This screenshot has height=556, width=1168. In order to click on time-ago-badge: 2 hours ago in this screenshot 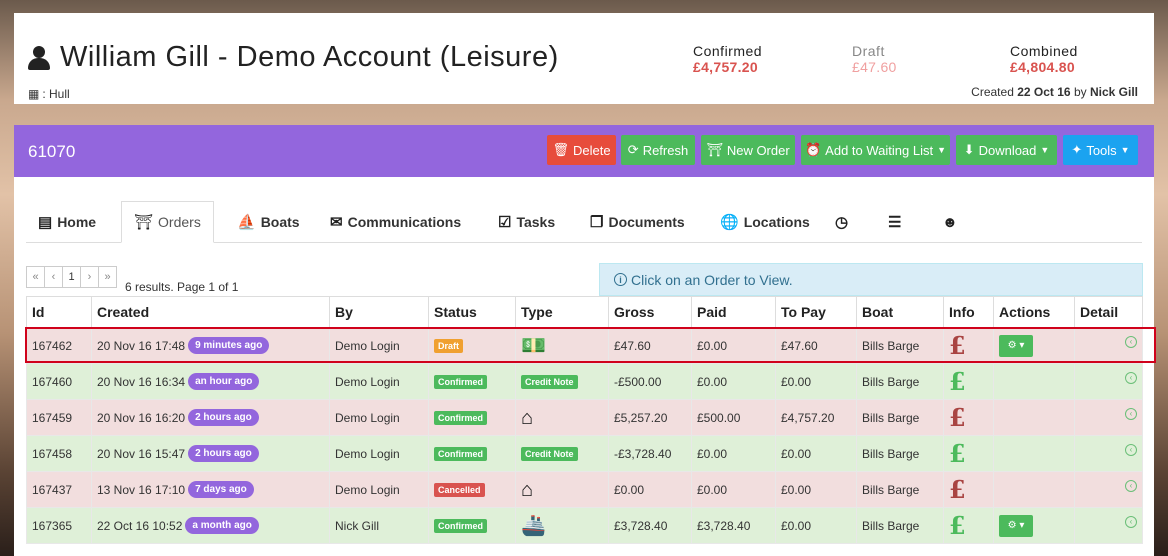, I will do `click(223, 417)`.